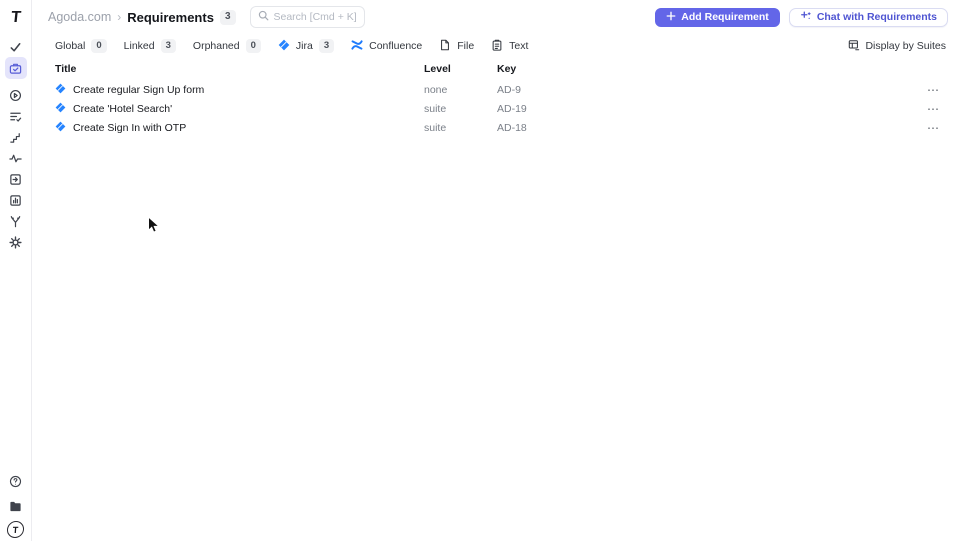 Image resolution: width=960 pixels, height=541 pixels. I want to click on check-icon, so click(15, 47).